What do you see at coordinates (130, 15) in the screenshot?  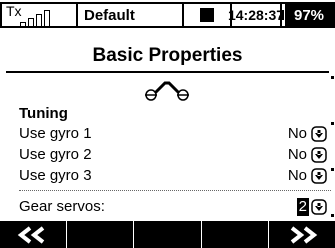 I see `model-name: Default` at bounding box center [130, 15].